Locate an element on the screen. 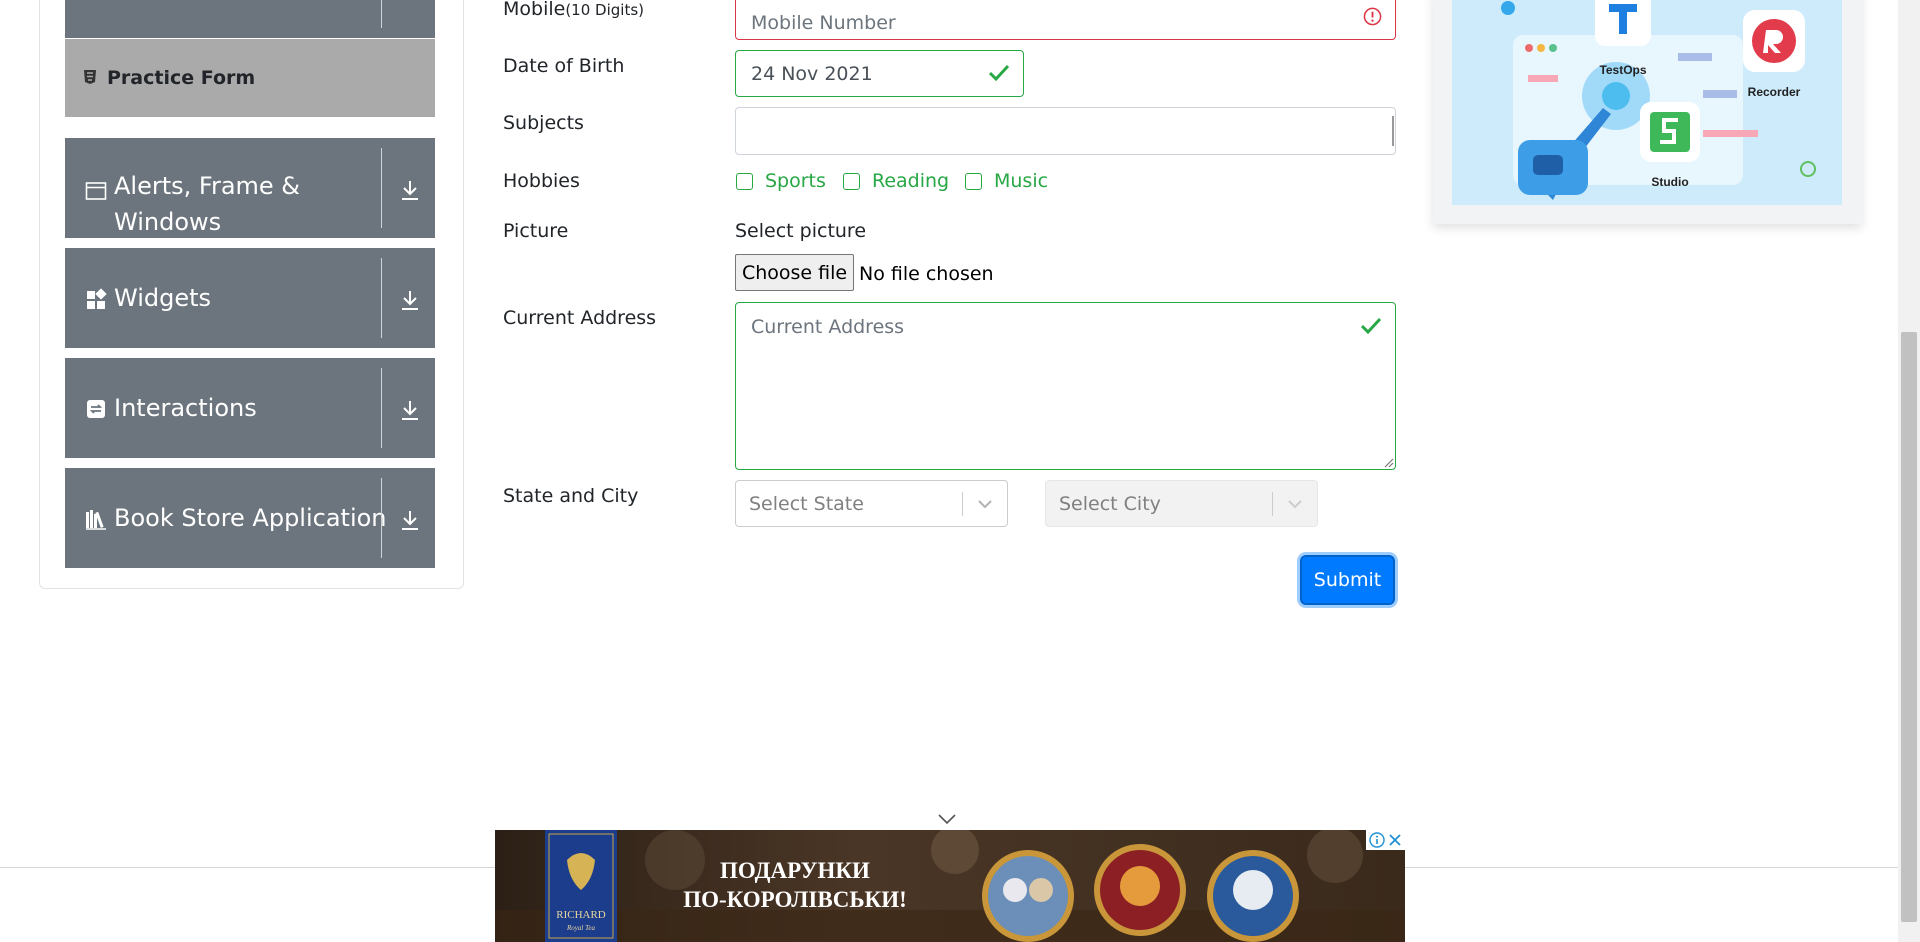 The width and height of the screenshot is (1920, 942). html5-icon is located at coordinates (90, 77).